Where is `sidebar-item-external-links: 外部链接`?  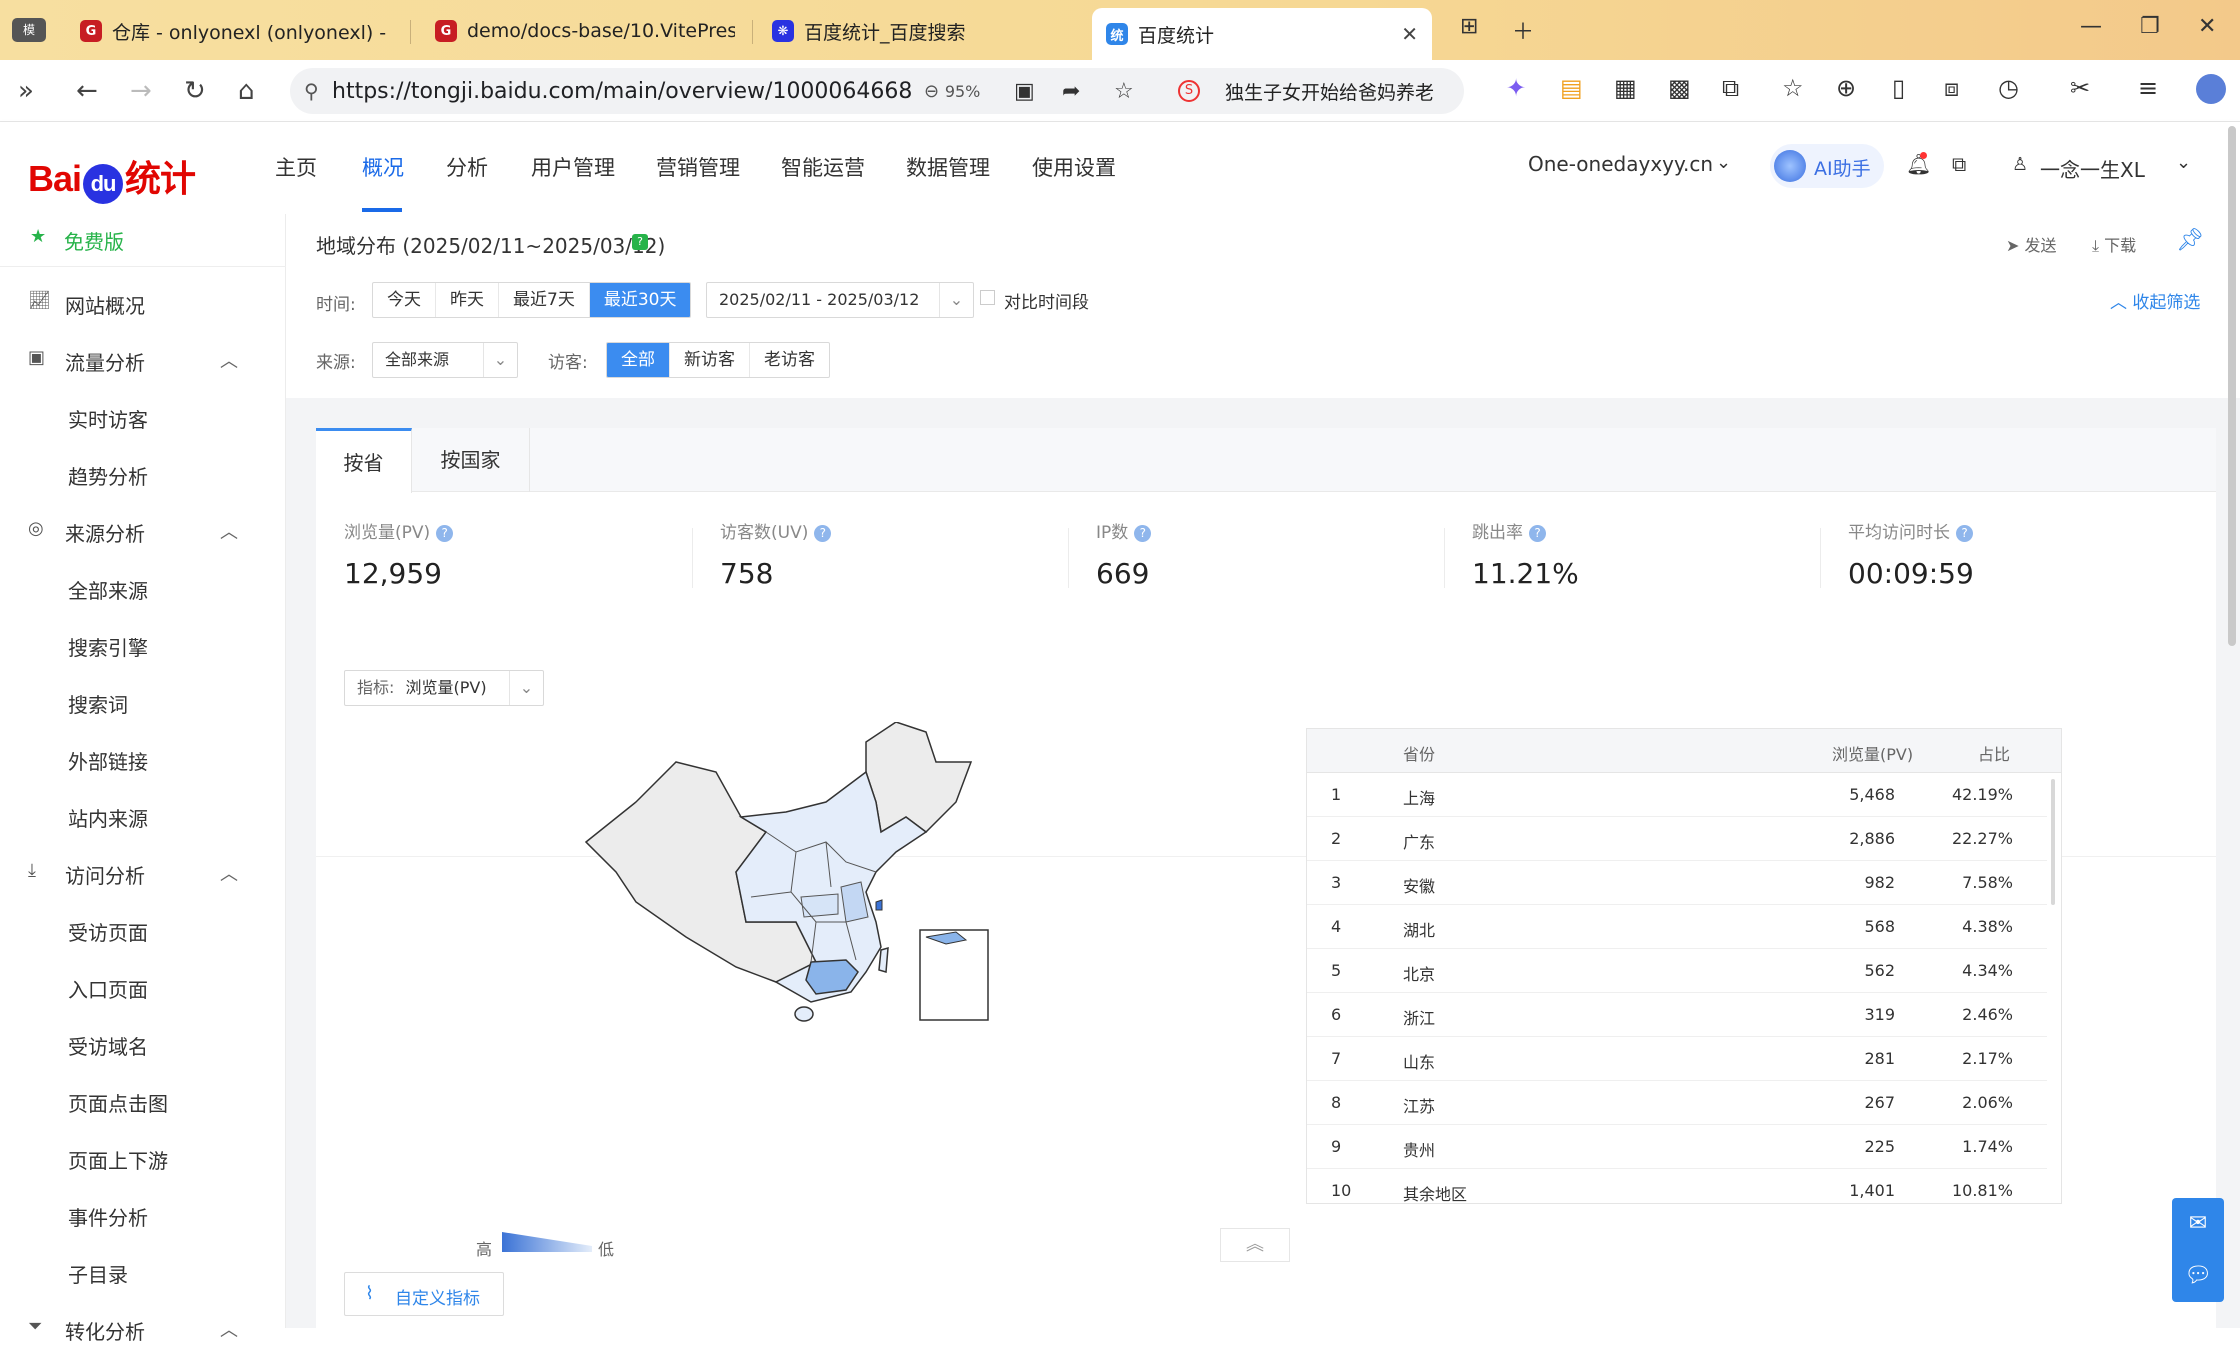
sidebar-item-external-links: 外部链接 is located at coordinates (108, 760).